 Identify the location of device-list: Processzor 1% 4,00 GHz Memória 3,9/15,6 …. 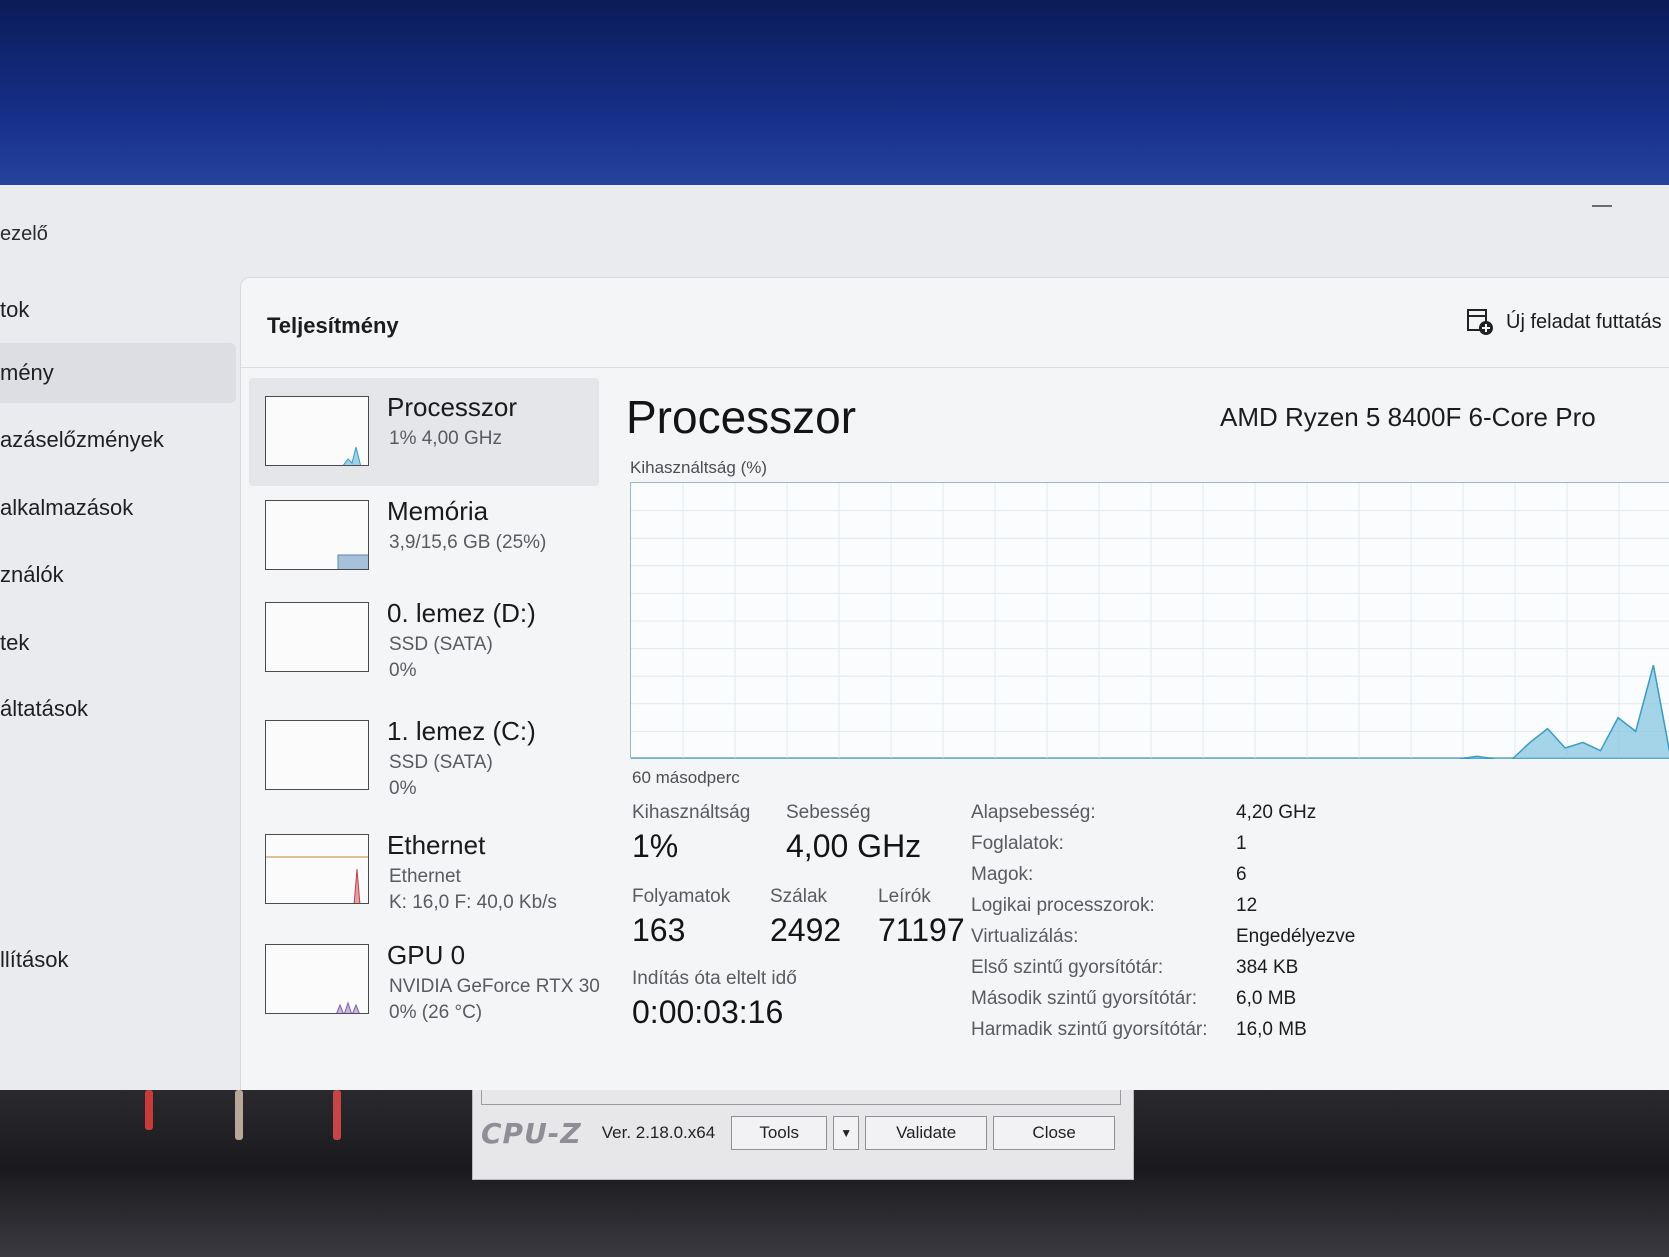
(424, 728).